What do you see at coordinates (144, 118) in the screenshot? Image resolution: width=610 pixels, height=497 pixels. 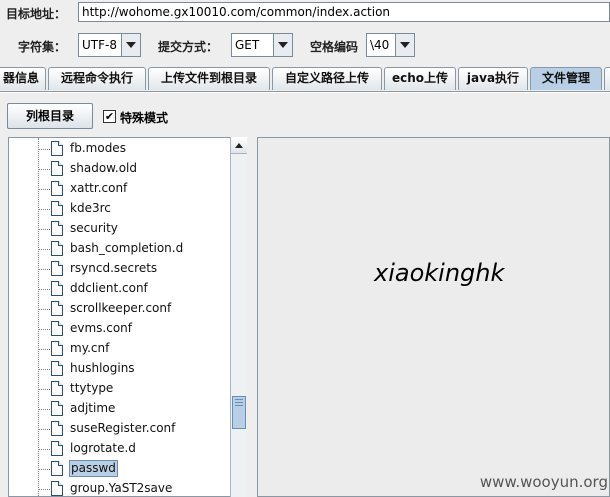 I see `special-mode-label: 特殊模式` at bounding box center [144, 118].